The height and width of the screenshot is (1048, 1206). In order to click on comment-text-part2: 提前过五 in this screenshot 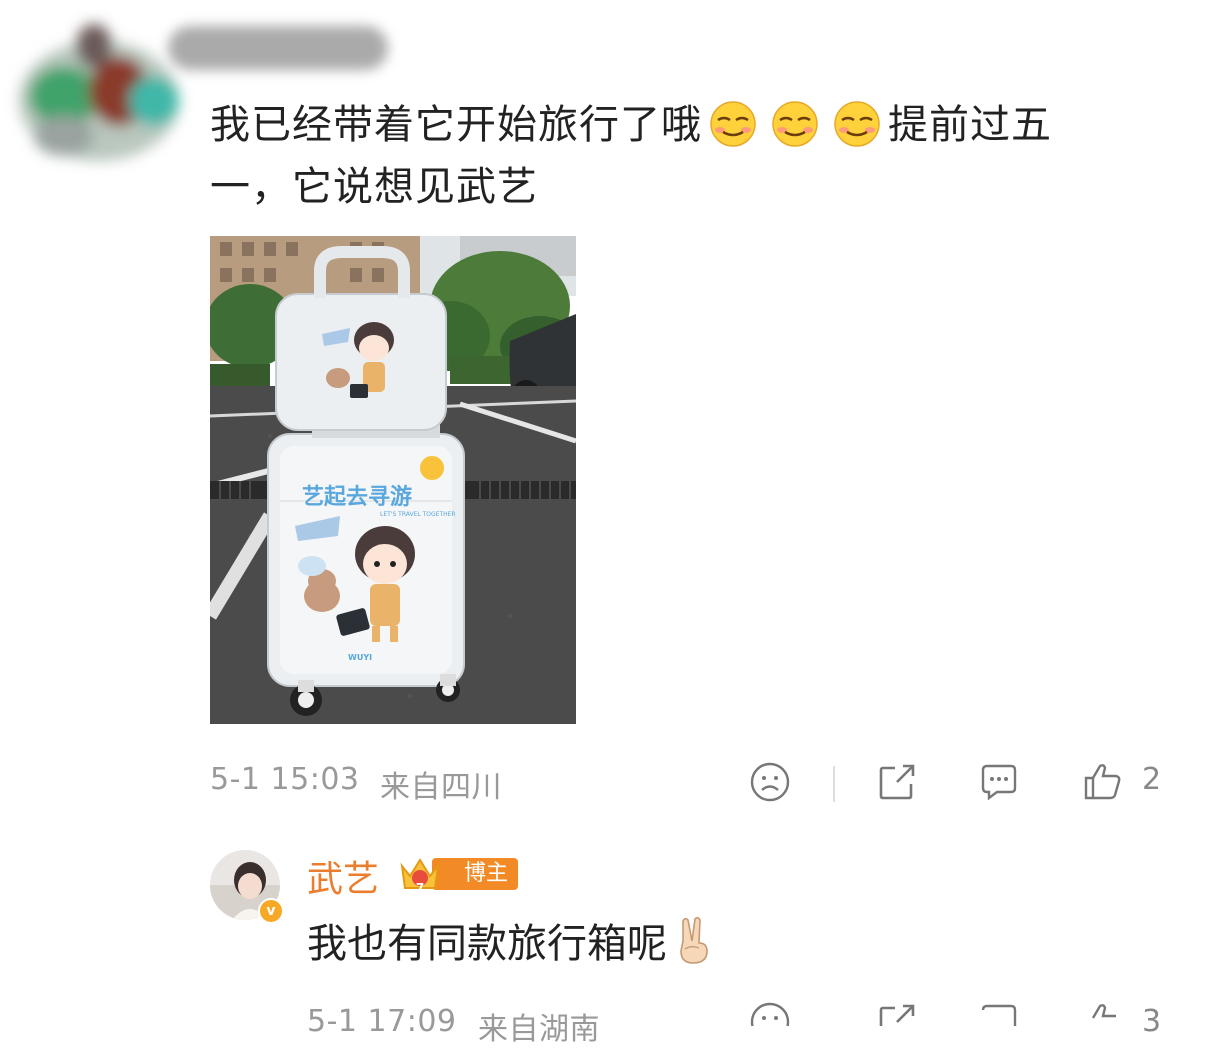, I will do `click(970, 125)`.